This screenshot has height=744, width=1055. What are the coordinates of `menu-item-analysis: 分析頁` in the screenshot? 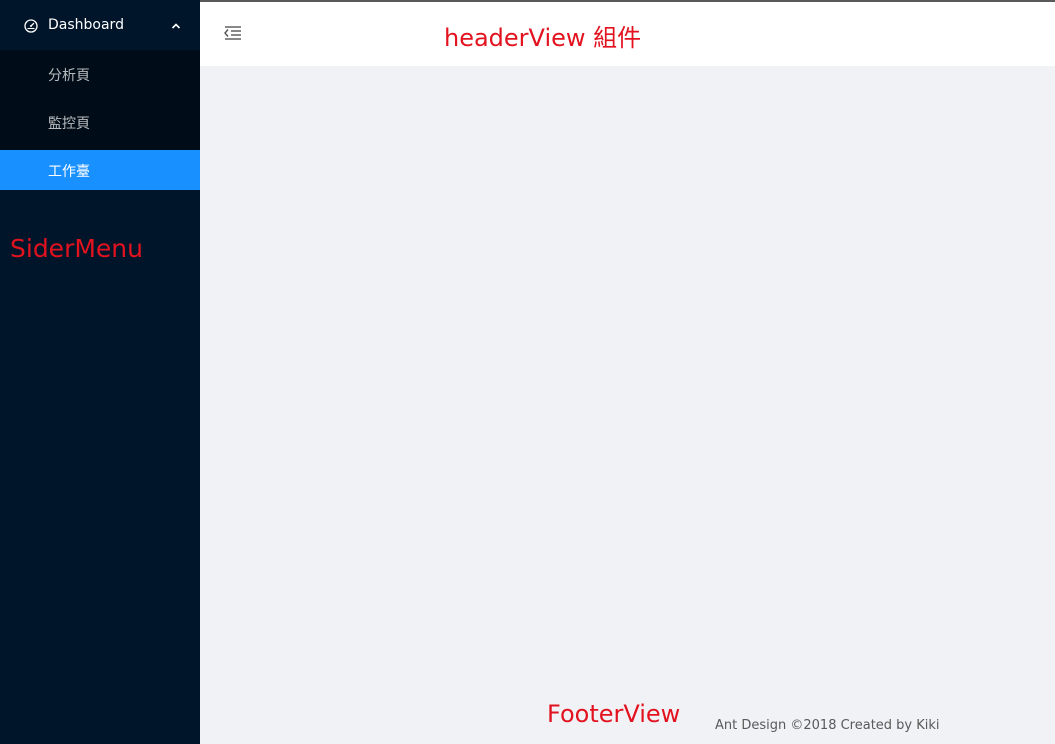 It's located at (100, 74).